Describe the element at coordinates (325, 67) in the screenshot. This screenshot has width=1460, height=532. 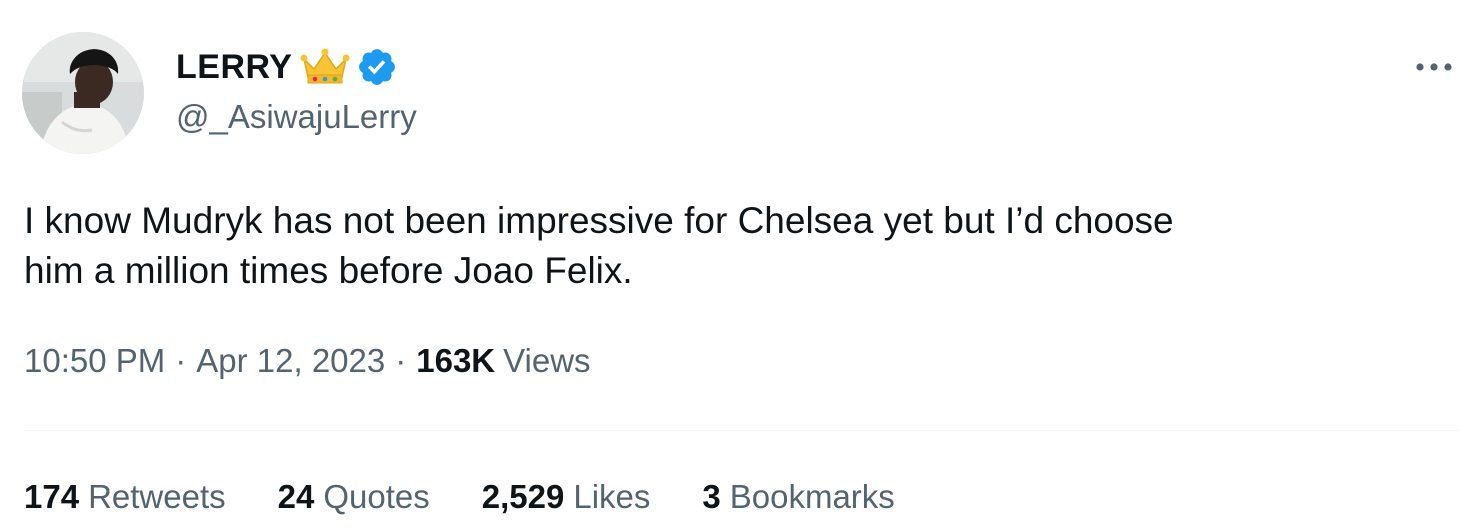
I see `crown-icon` at that location.